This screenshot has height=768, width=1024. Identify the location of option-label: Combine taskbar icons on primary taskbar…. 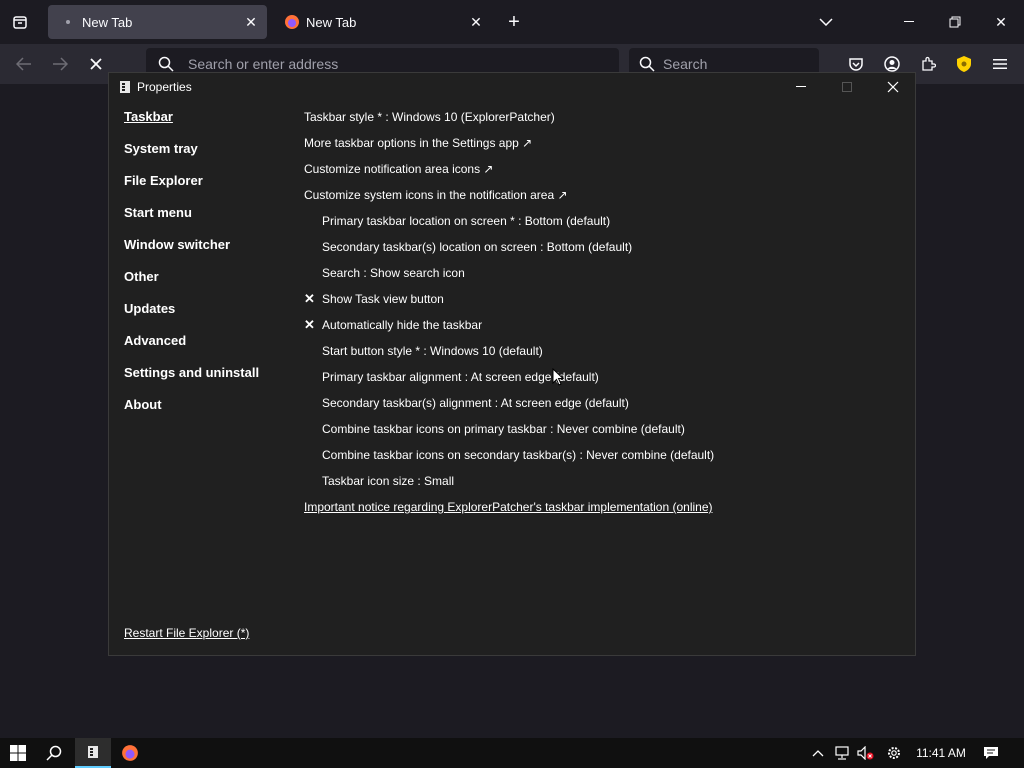
(503, 429).